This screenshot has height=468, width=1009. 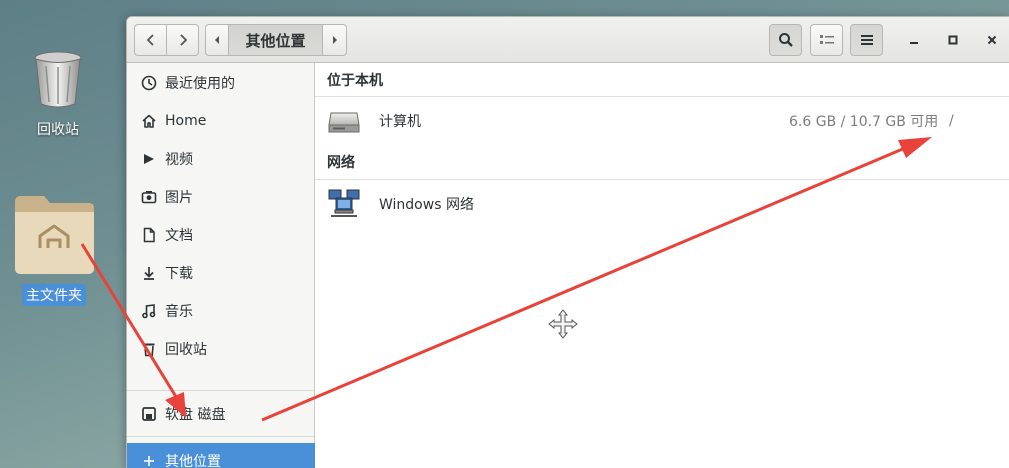 I want to click on search-button, so click(x=785, y=40).